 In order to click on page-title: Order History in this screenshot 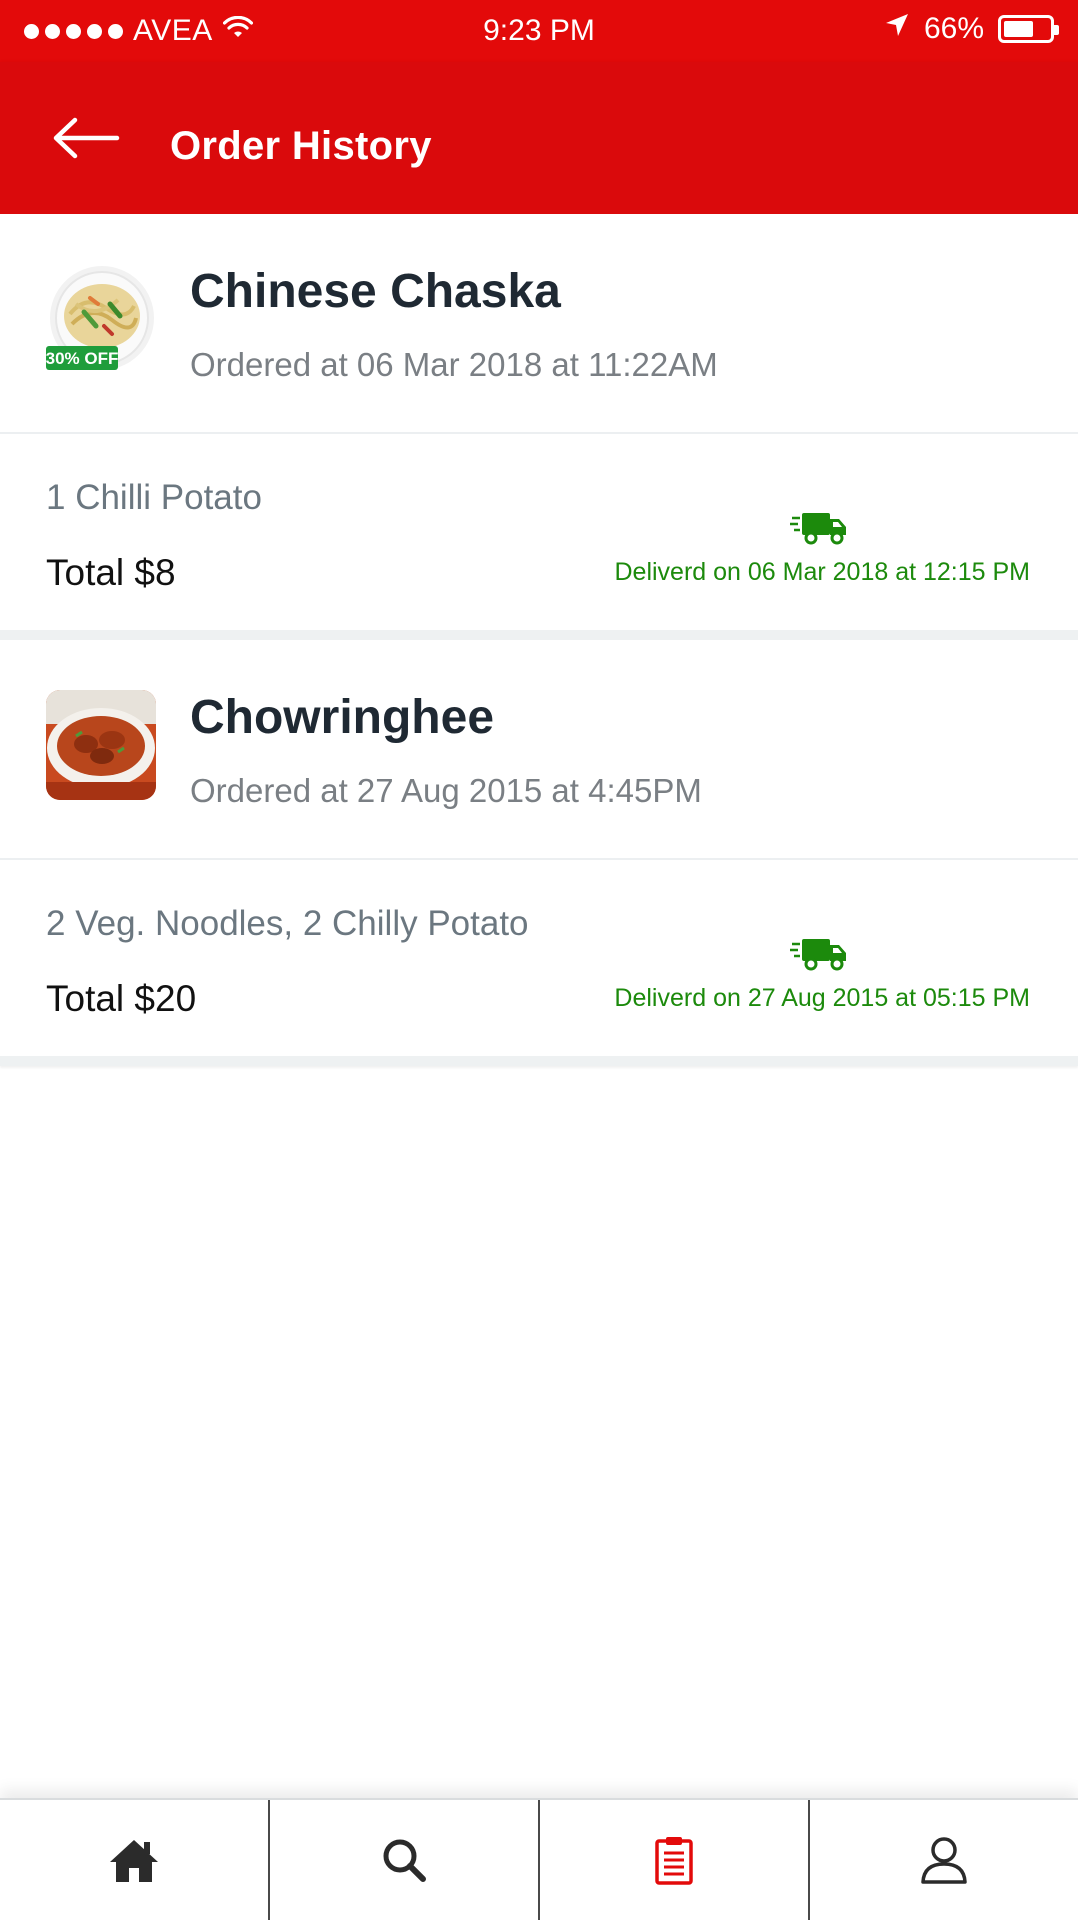, I will do `click(301, 146)`.